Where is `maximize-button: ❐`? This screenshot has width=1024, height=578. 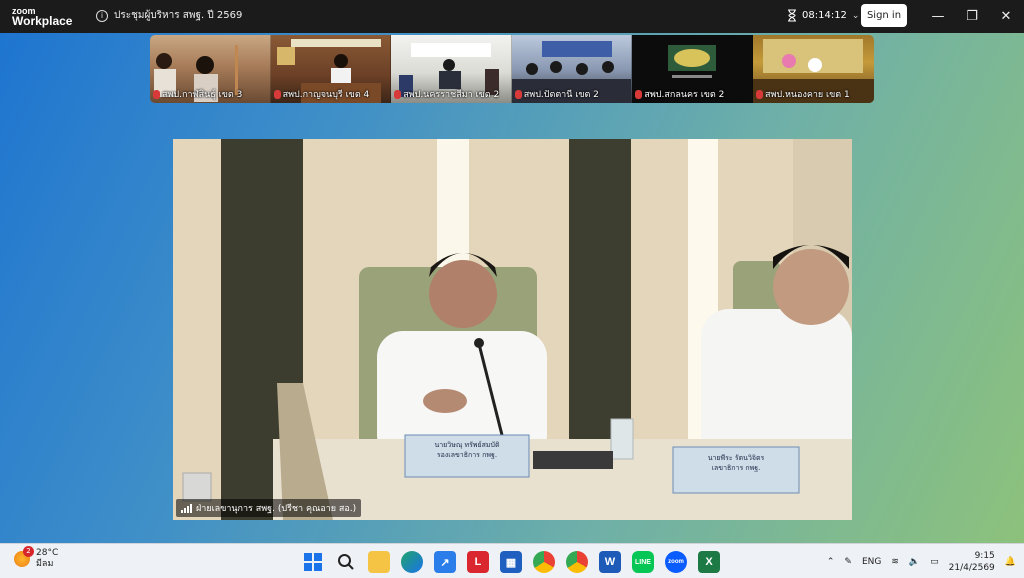
maximize-button: ❐ is located at coordinates (972, 16).